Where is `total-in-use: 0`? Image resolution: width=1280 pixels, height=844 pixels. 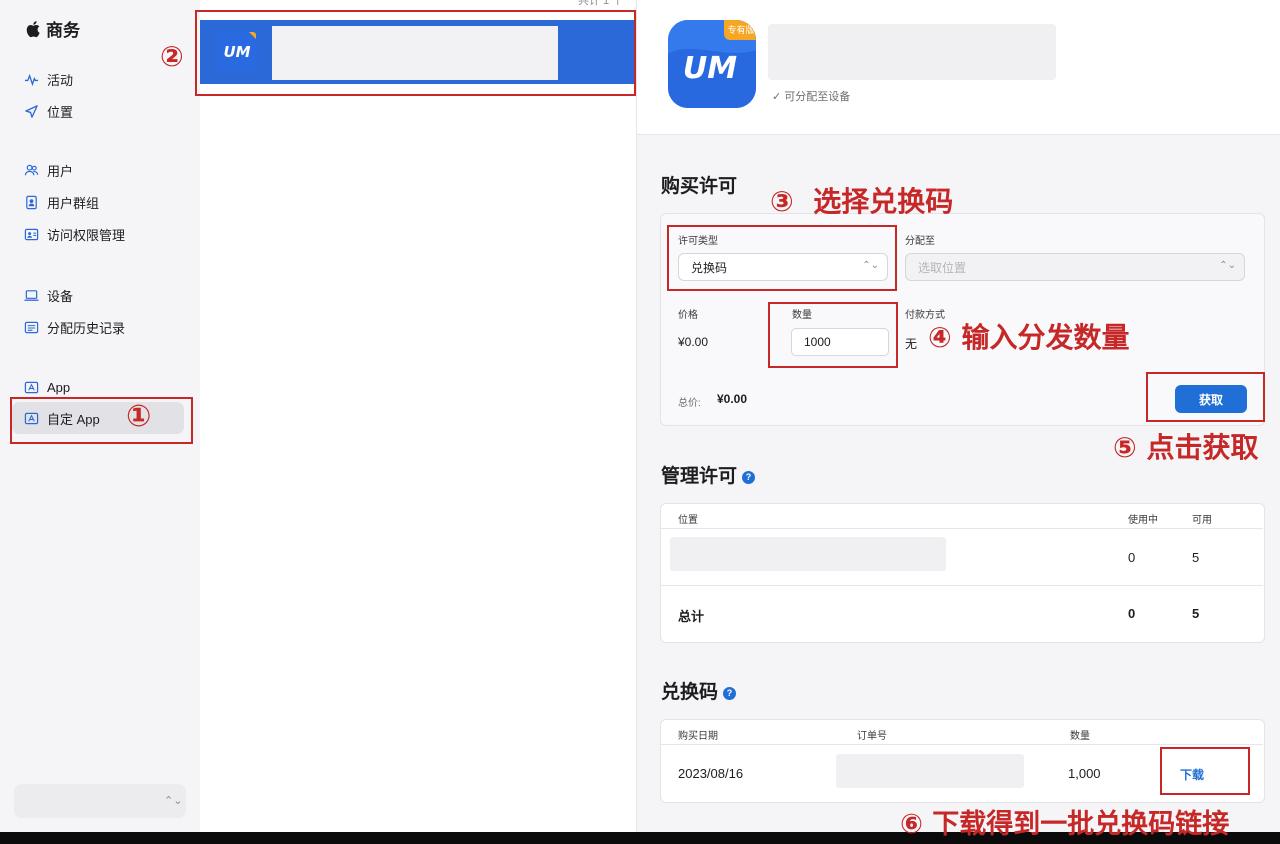
total-in-use: 0 is located at coordinates (1132, 613).